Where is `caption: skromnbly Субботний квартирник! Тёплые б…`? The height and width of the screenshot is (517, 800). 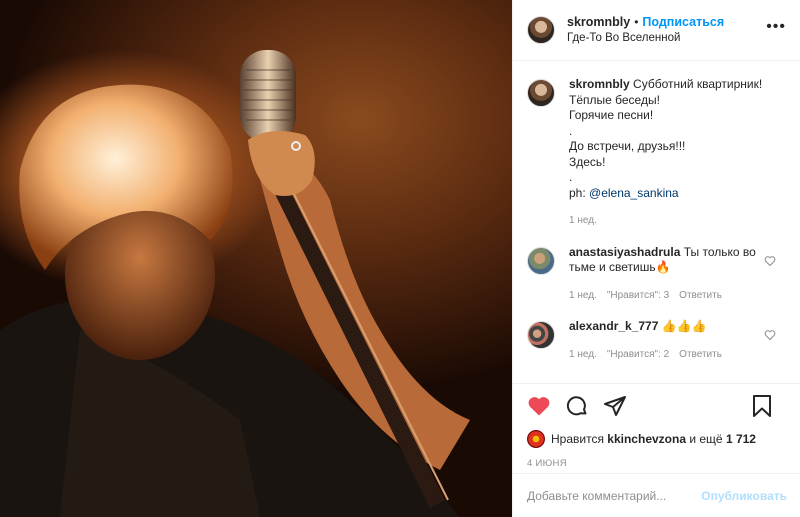
caption: skromnbly Субботний квартирник! Тёплые б… is located at coordinates (656, 153).